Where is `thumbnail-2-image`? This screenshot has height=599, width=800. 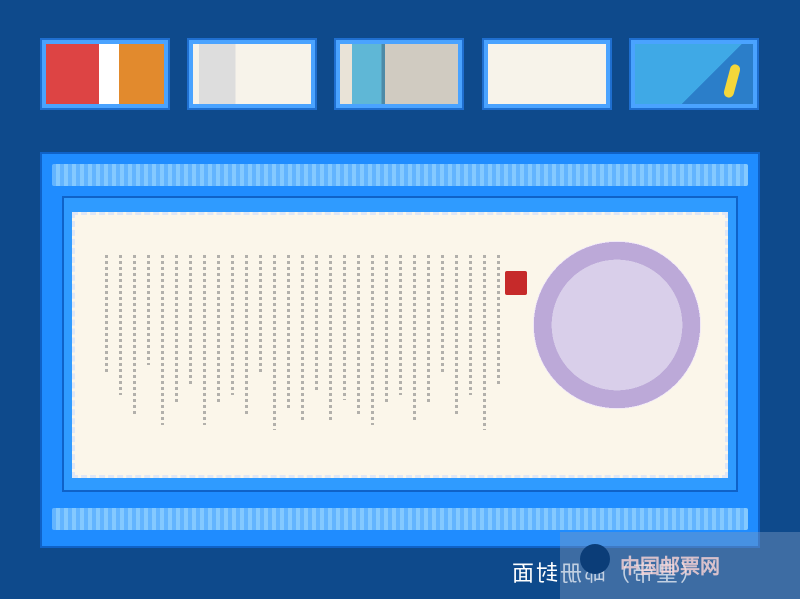
thumbnail-2-image is located at coordinates (252, 74).